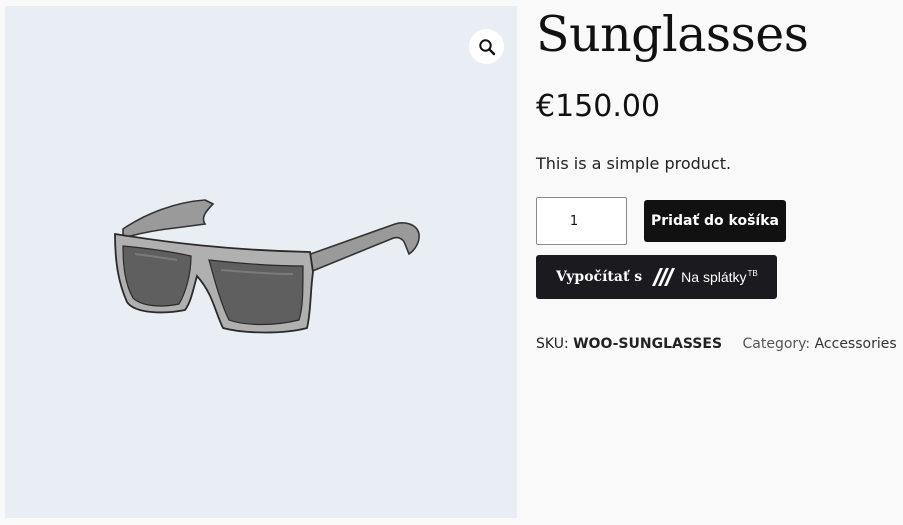 The image size is (903, 525). What do you see at coordinates (714, 277) in the screenshot?
I see `calc-suffix-text: Na splátky` at bounding box center [714, 277].